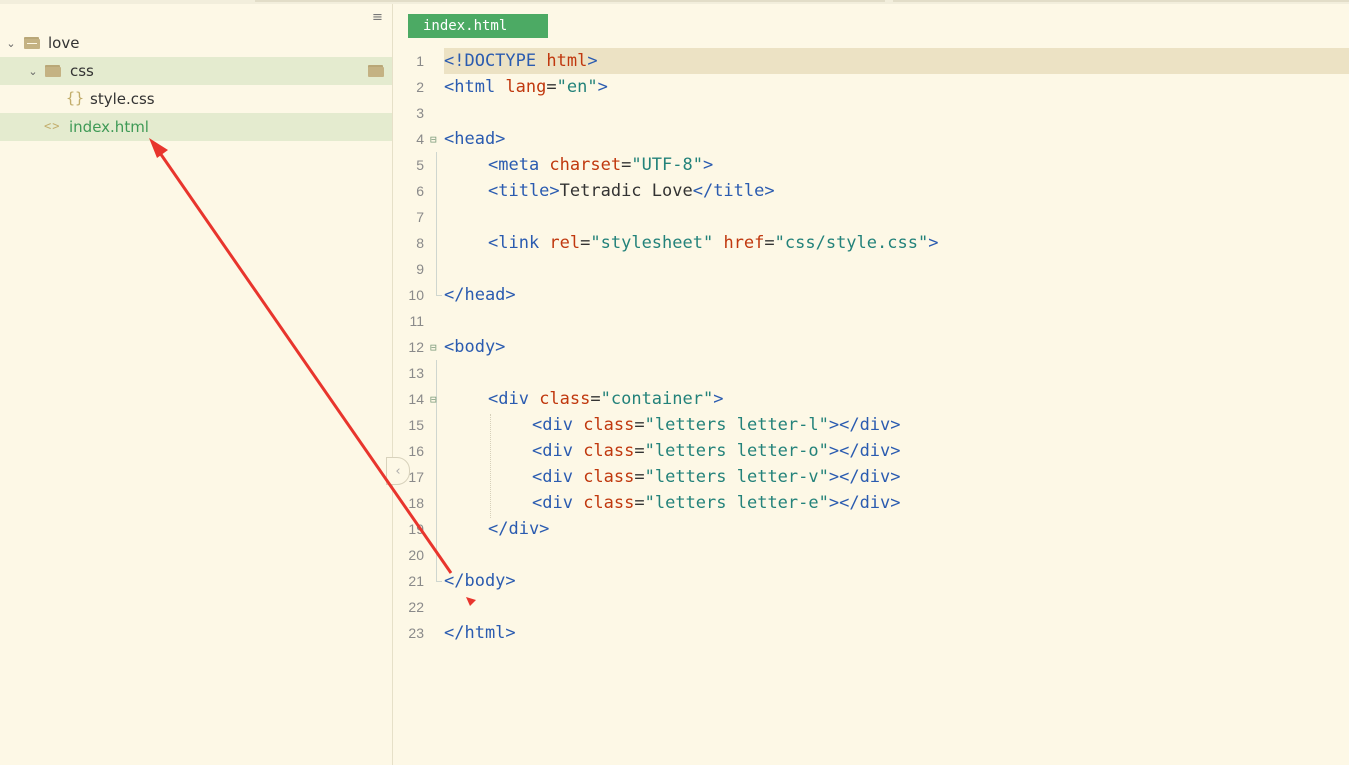 This screenshot has height=765, width=1349. I want to click on code-text: <div class="letters letter-e"></div>, so click(716, 503).